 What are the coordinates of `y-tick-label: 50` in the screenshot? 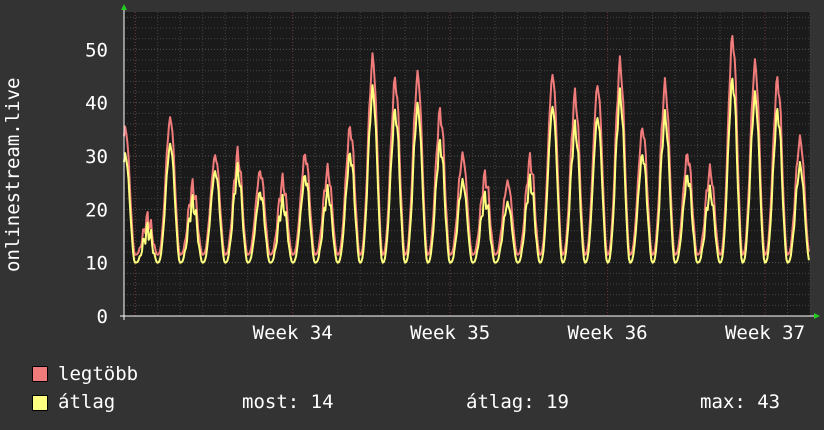 It's located at (96, 50).